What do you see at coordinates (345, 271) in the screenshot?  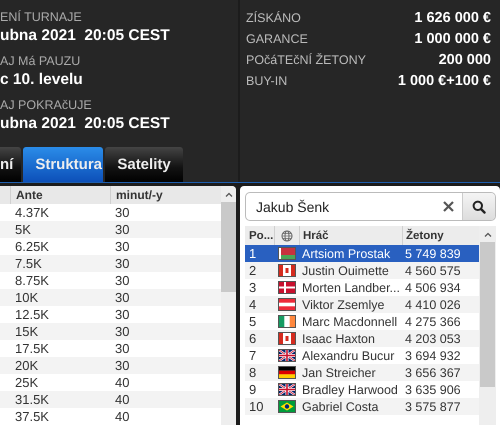 I see `player-name: Justin Ouimette` at bounding box center [345, 271].